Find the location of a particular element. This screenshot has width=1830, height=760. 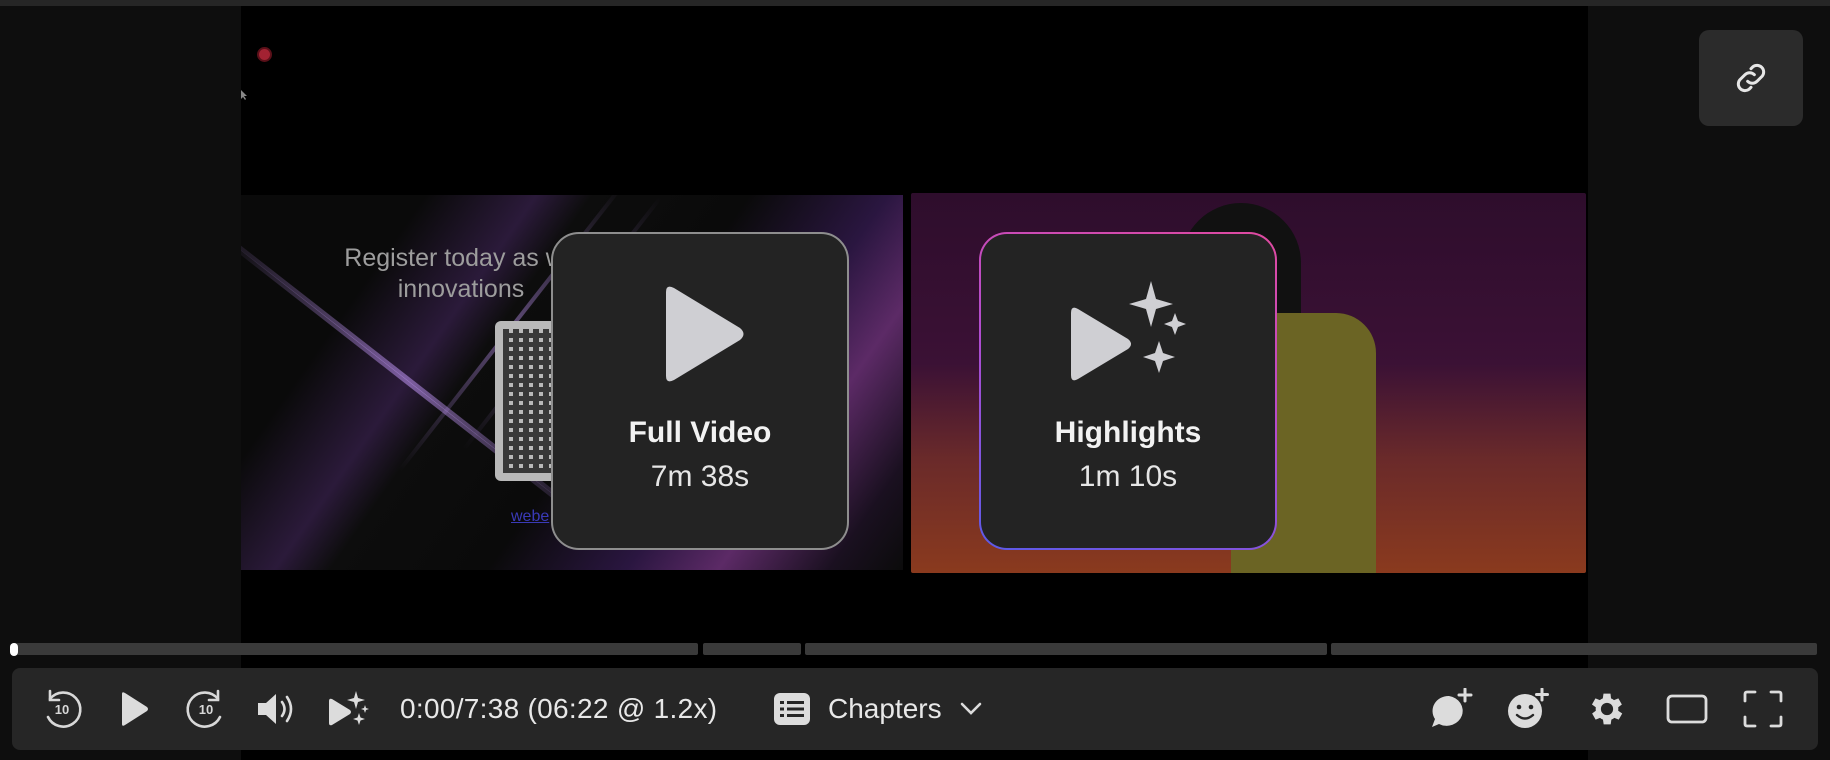

control-bar: 10 10 0:00/7:38 (06:22 @ 1.2x) Chapters is located at coordinates (915, 709).